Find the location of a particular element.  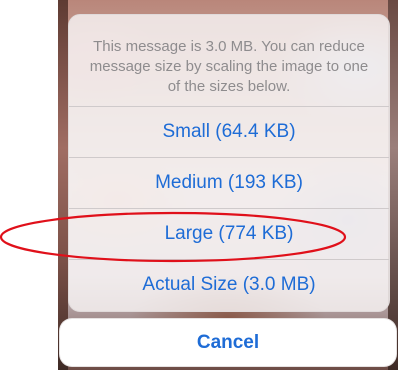

option-medium-button: Medium (193 KB) is located at coordinates (229, 182).